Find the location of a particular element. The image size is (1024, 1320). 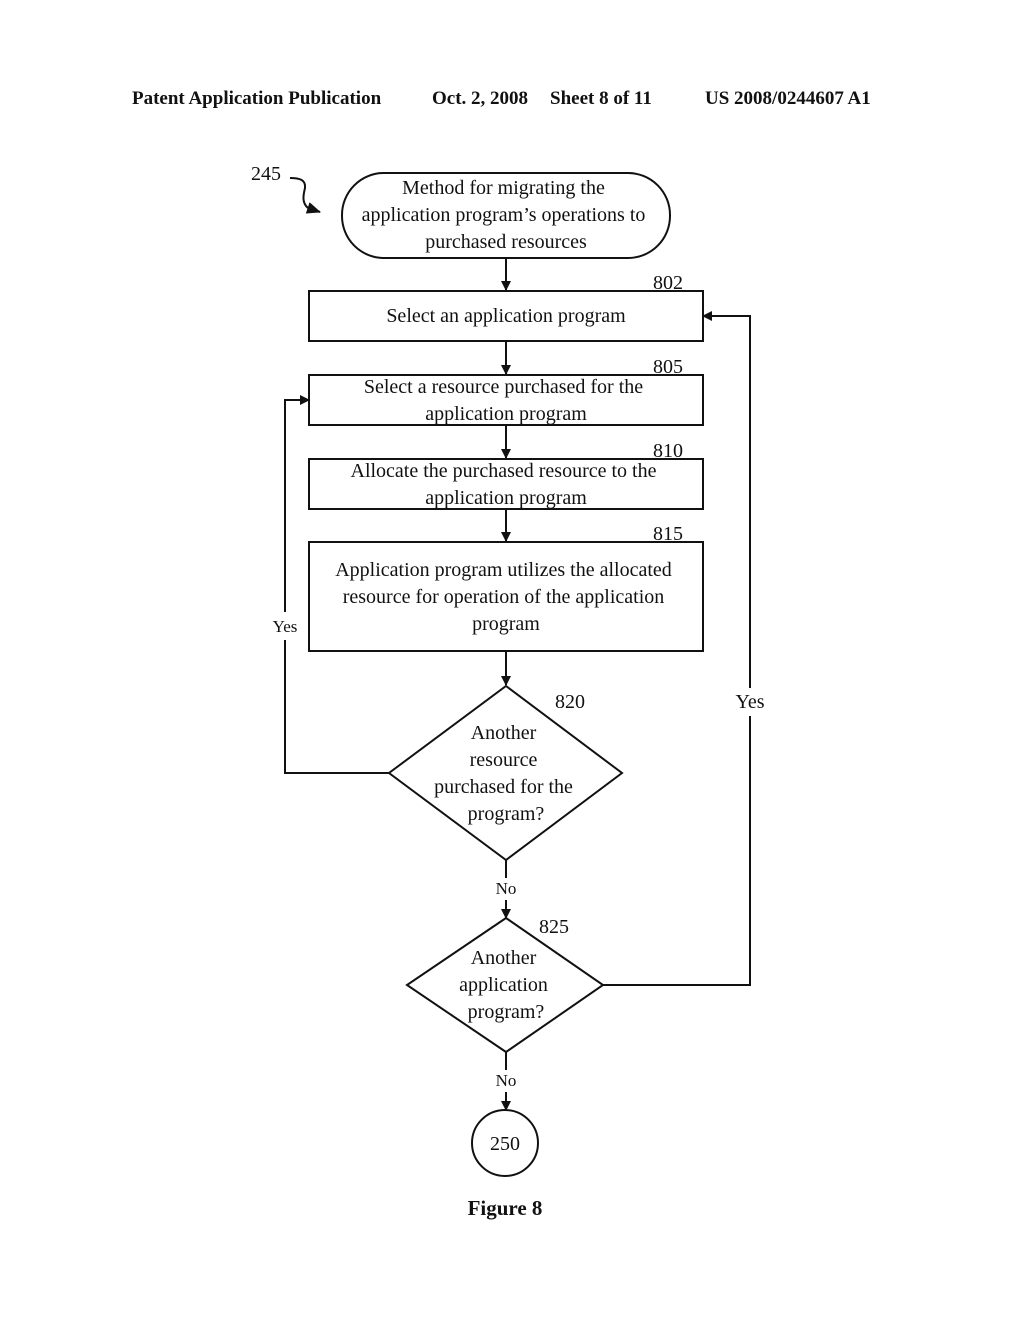

connector-820-yes-upper is located at coordinates (297, 503).